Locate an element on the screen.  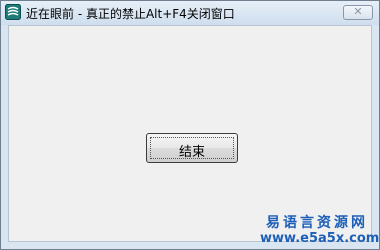
watermark-site-name: 易语言资源网 is located at coordinates (317, 223).